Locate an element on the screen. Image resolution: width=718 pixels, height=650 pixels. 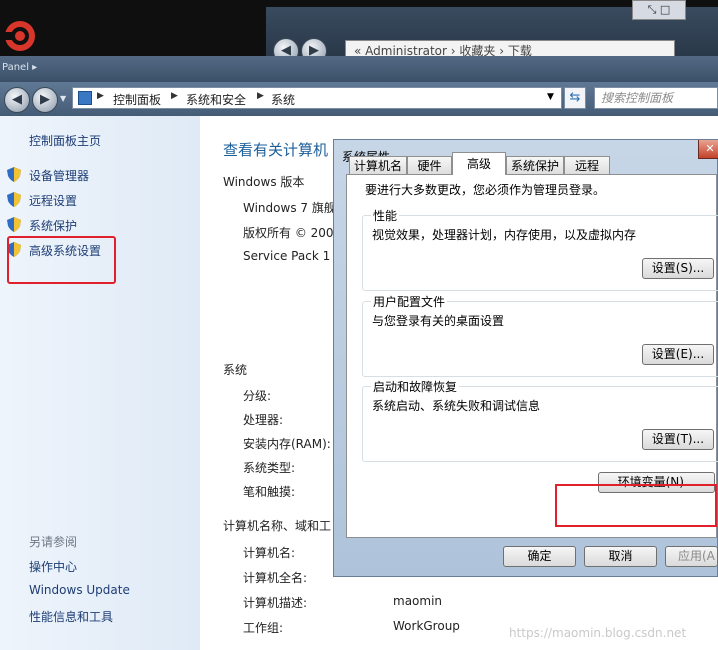
breadcrumb-system: 系统 is located at coordinates (283, 99).